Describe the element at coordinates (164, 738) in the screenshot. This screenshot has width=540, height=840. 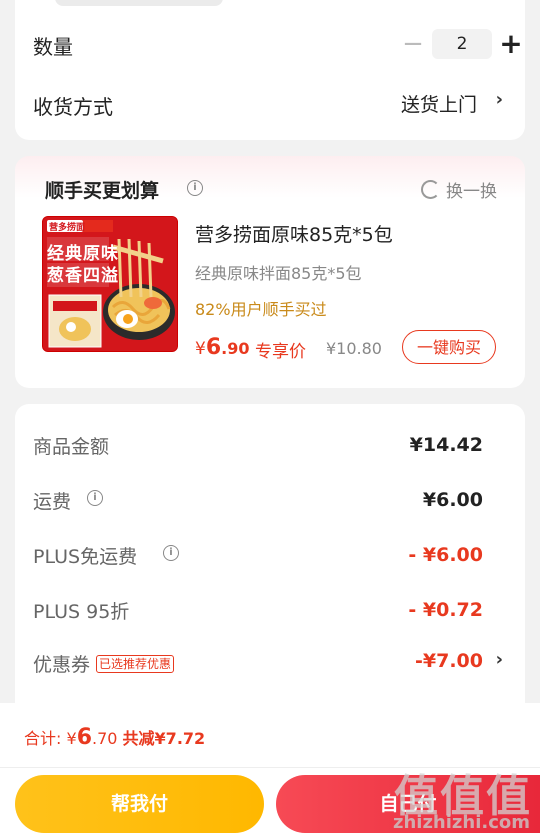
I see `total-saved: 共减¥7.72` at that location.